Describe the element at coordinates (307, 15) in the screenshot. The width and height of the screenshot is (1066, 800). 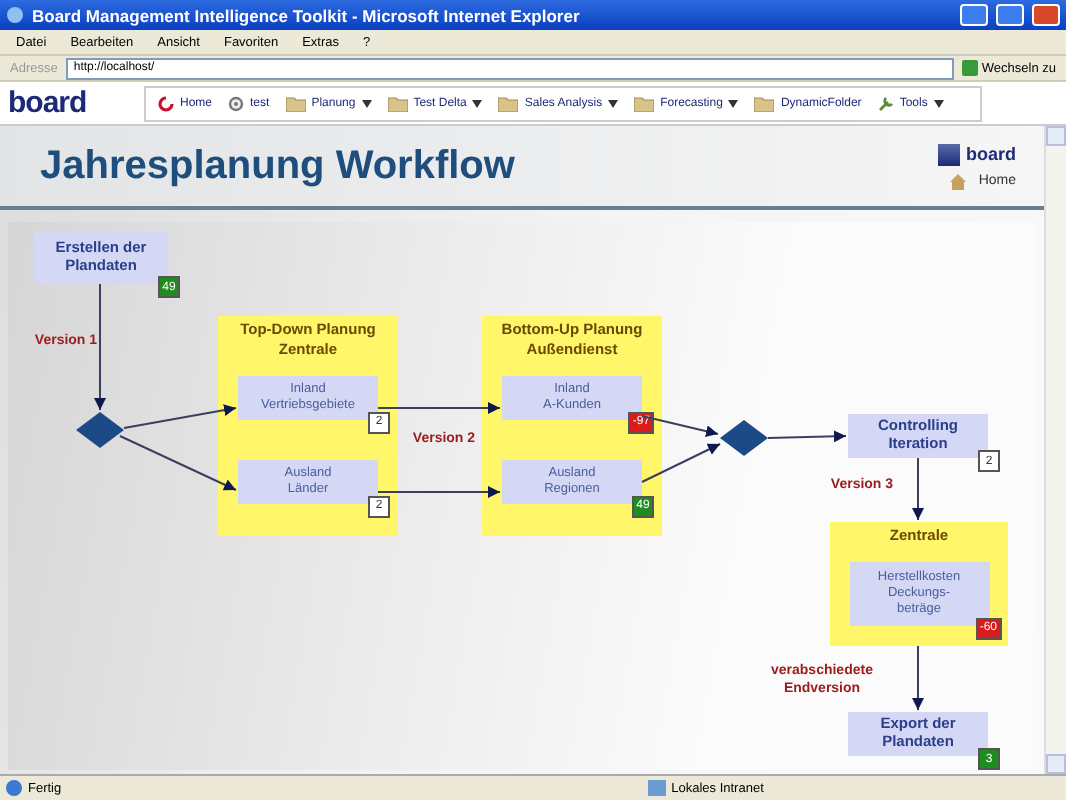
I see `window-title: Board Management Intelligence Toolkit - Microsoft Internet Explorer` at that location.